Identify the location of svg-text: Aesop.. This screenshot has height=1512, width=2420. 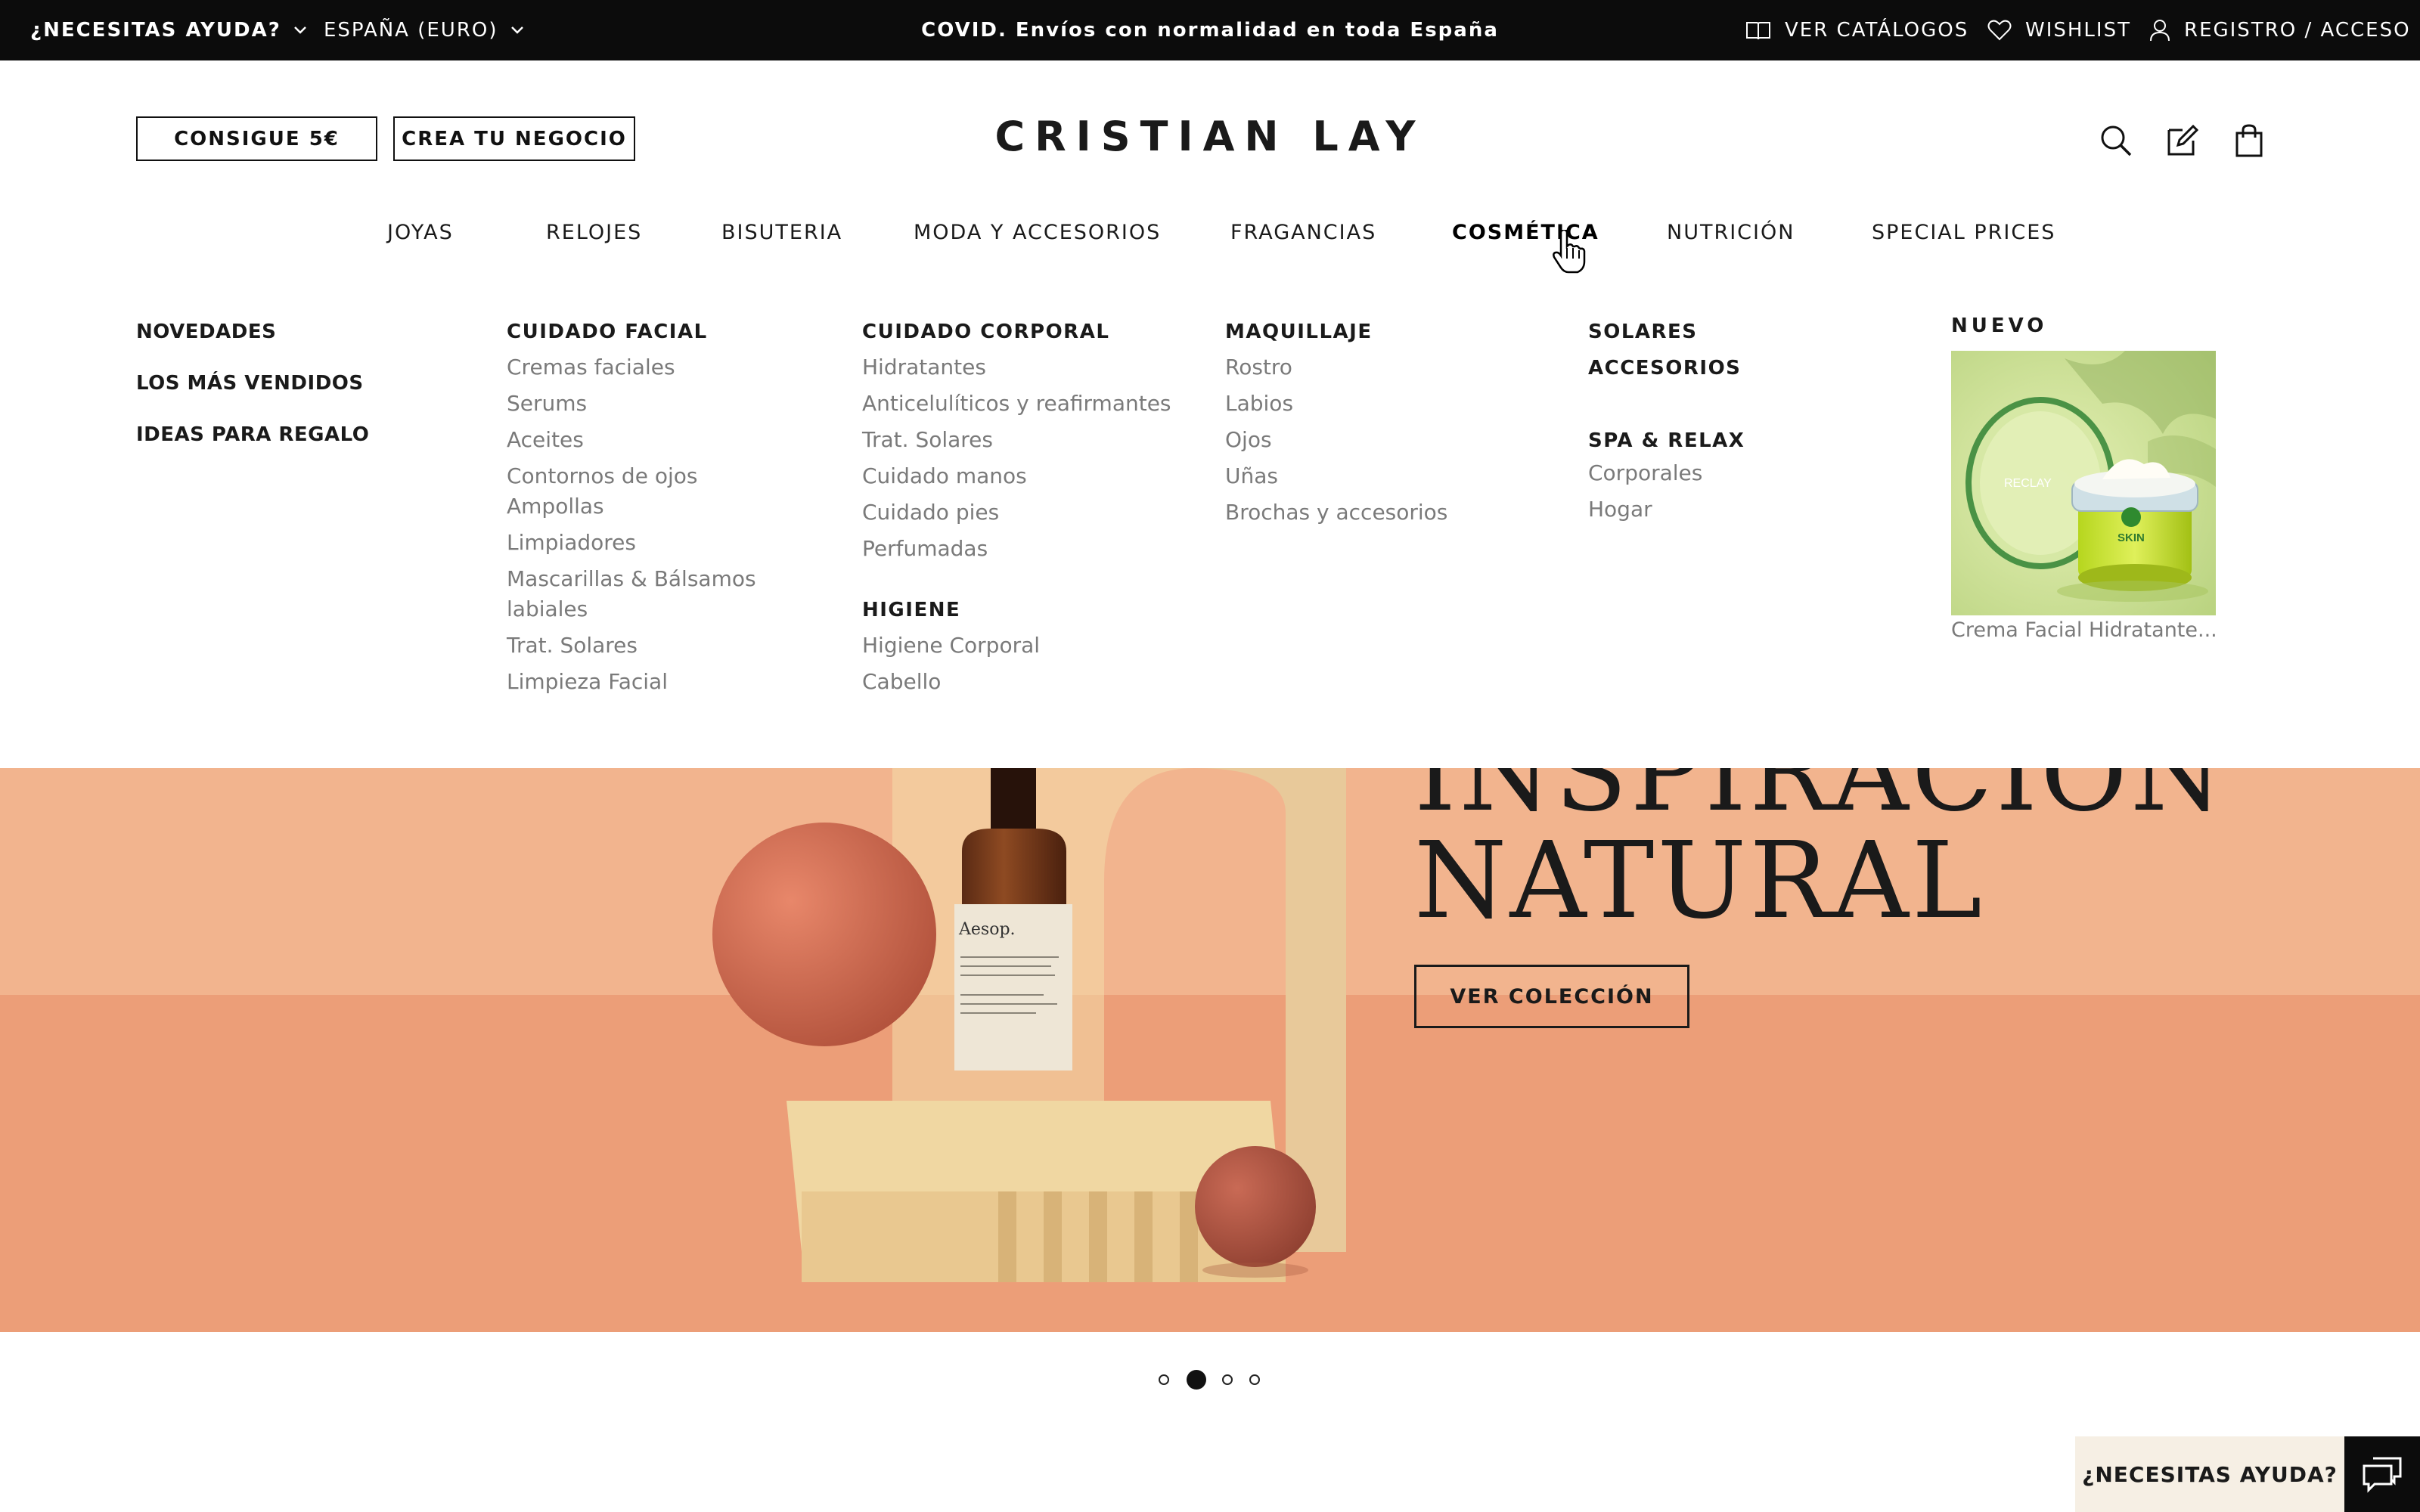
(987, 929).